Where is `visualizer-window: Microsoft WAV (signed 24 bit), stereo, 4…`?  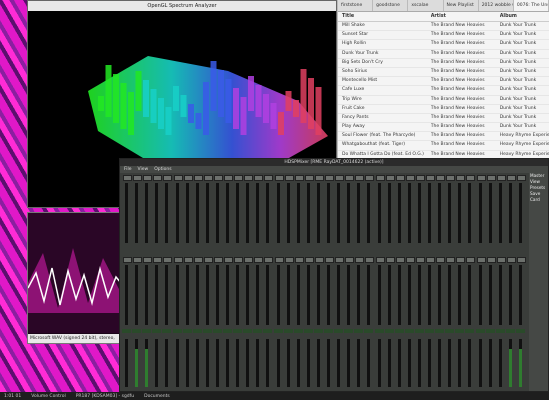 visualizer-window: Microsoft WAV (signed 24 bit), stereo, 4… is located at coordinates (73, 278).